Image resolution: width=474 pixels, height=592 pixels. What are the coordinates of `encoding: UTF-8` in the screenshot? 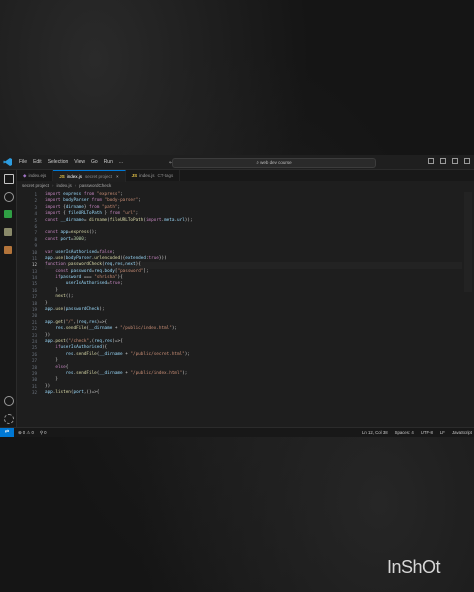 It's located at (427, 432).